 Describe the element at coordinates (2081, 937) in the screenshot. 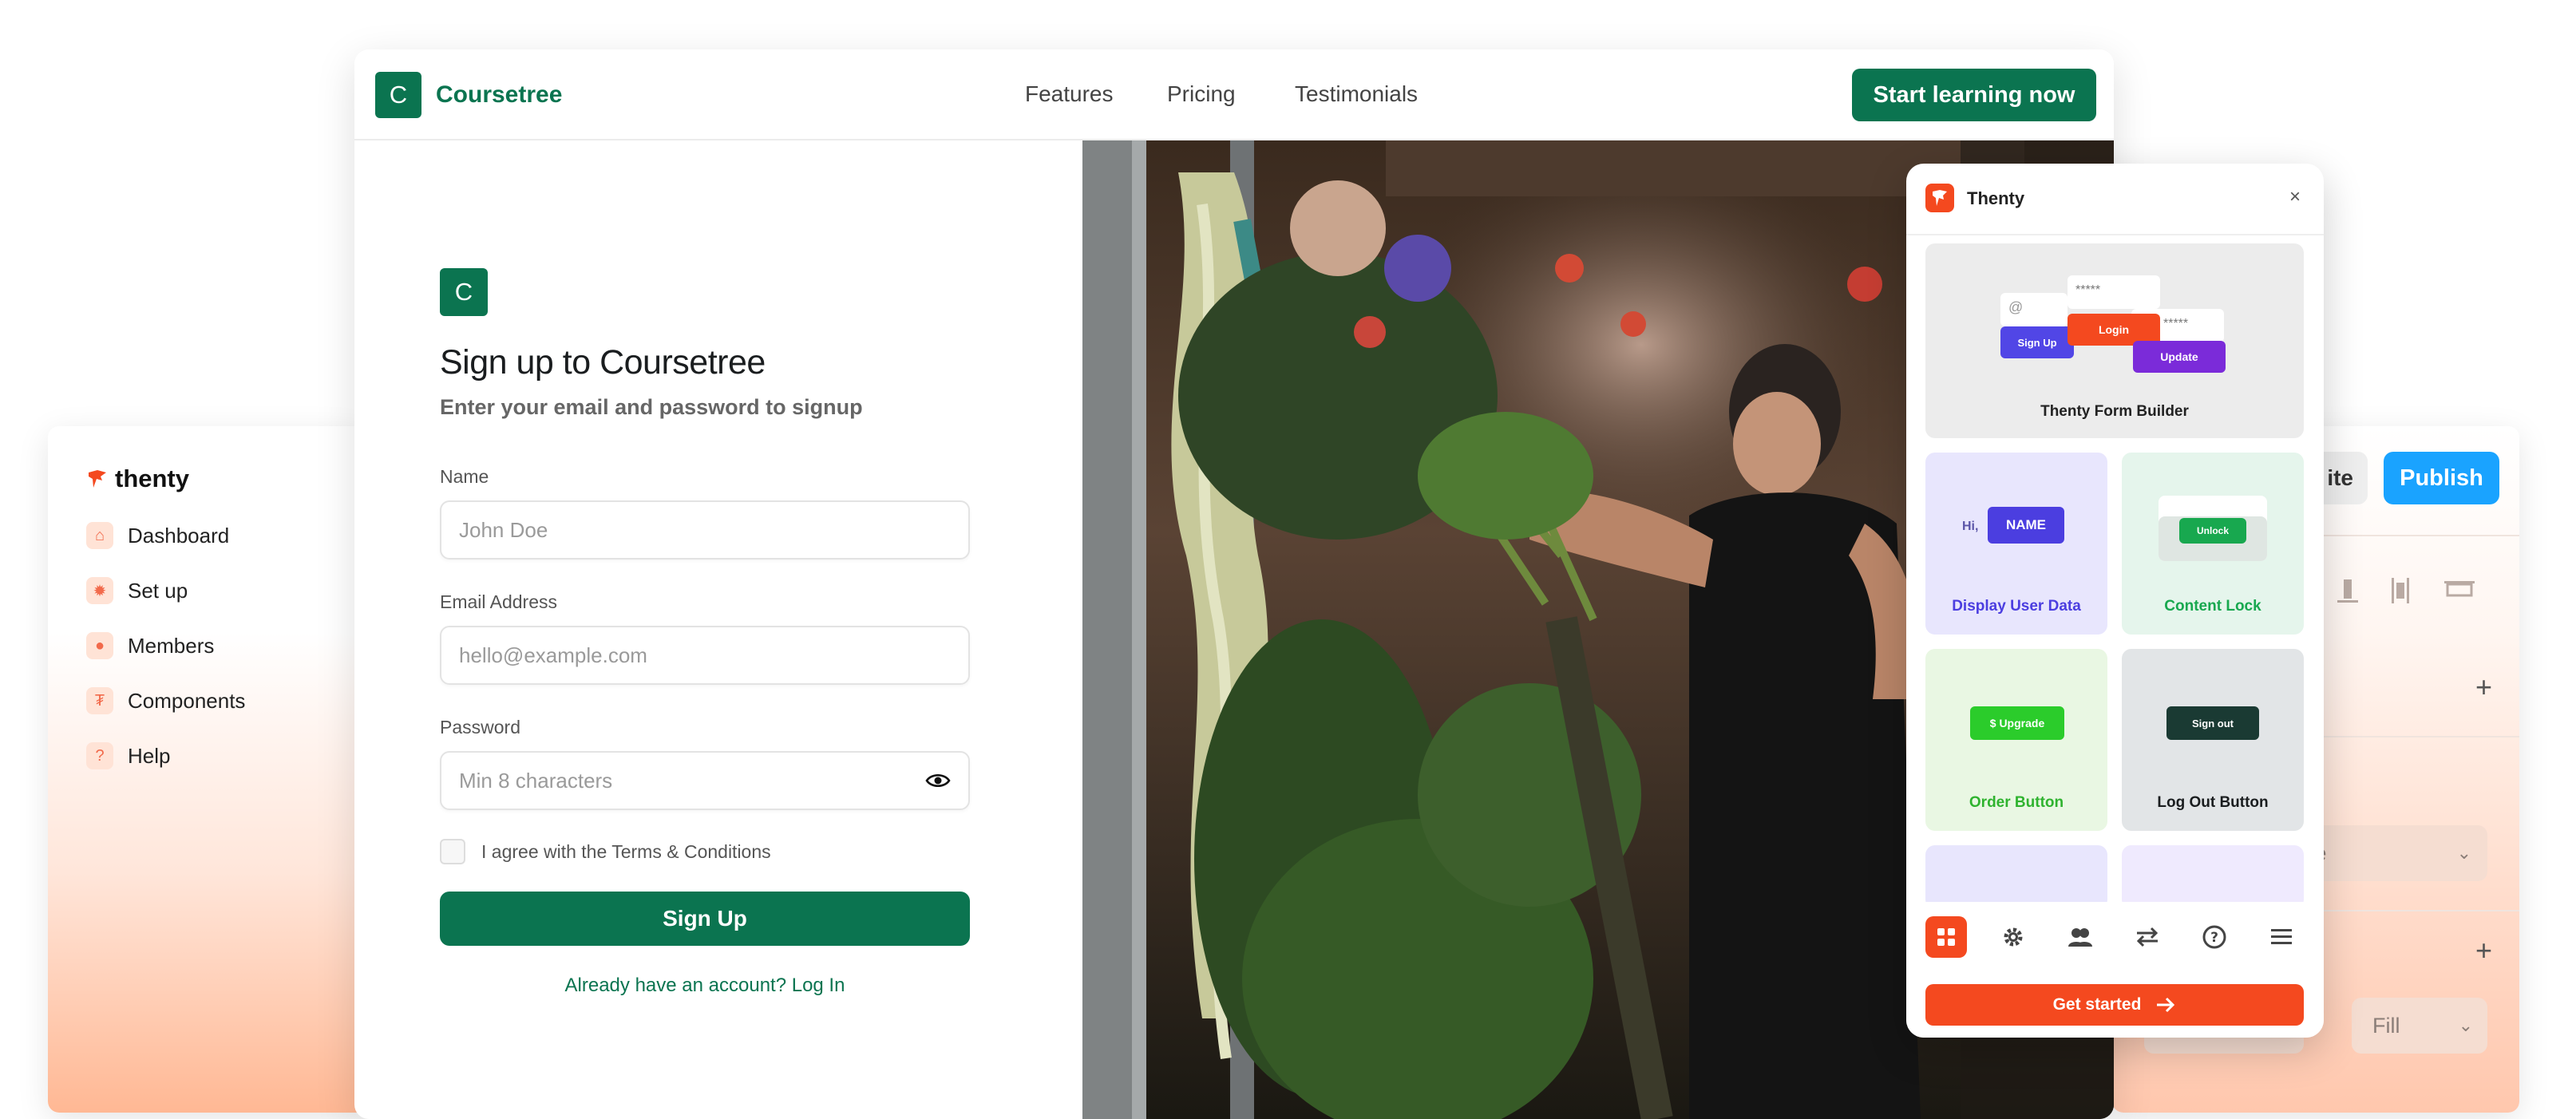

I see `users-icon` at that location.